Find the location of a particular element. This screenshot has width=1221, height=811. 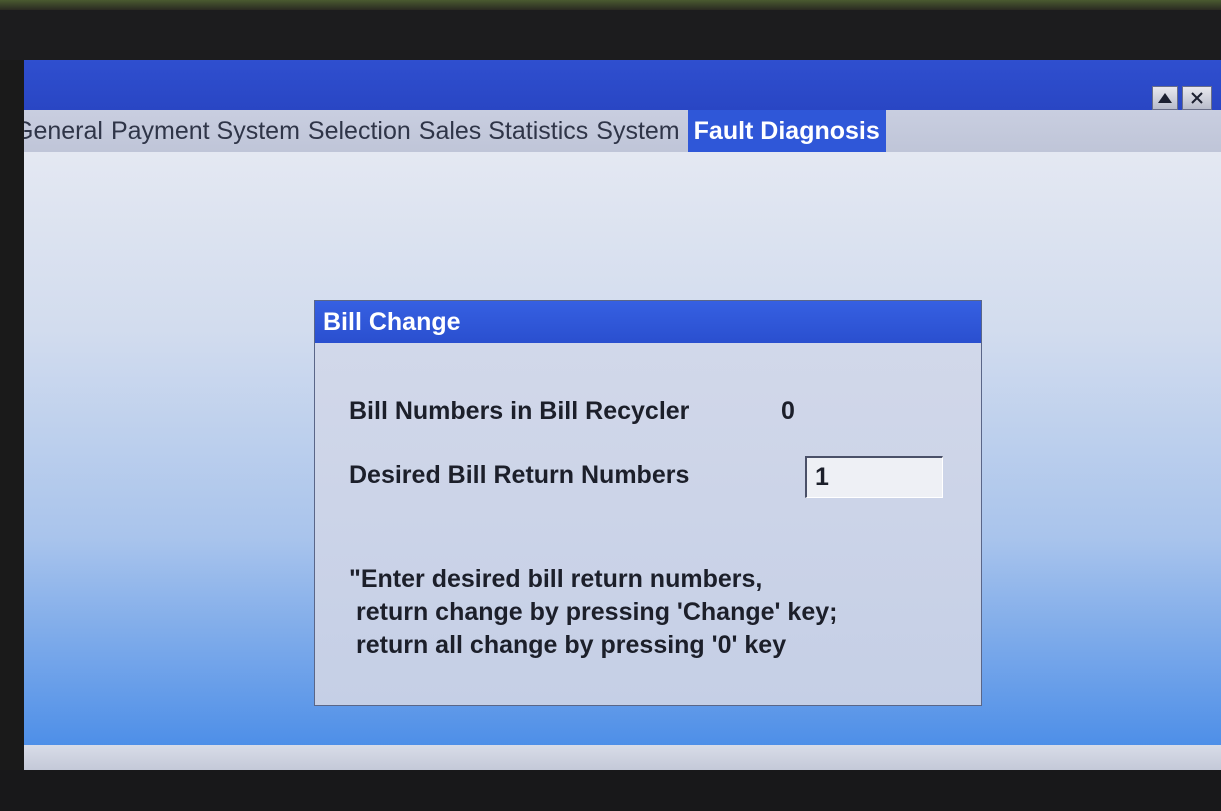

desired-row: Desired Bill Return Numbers is located at coordinates (519, 475).